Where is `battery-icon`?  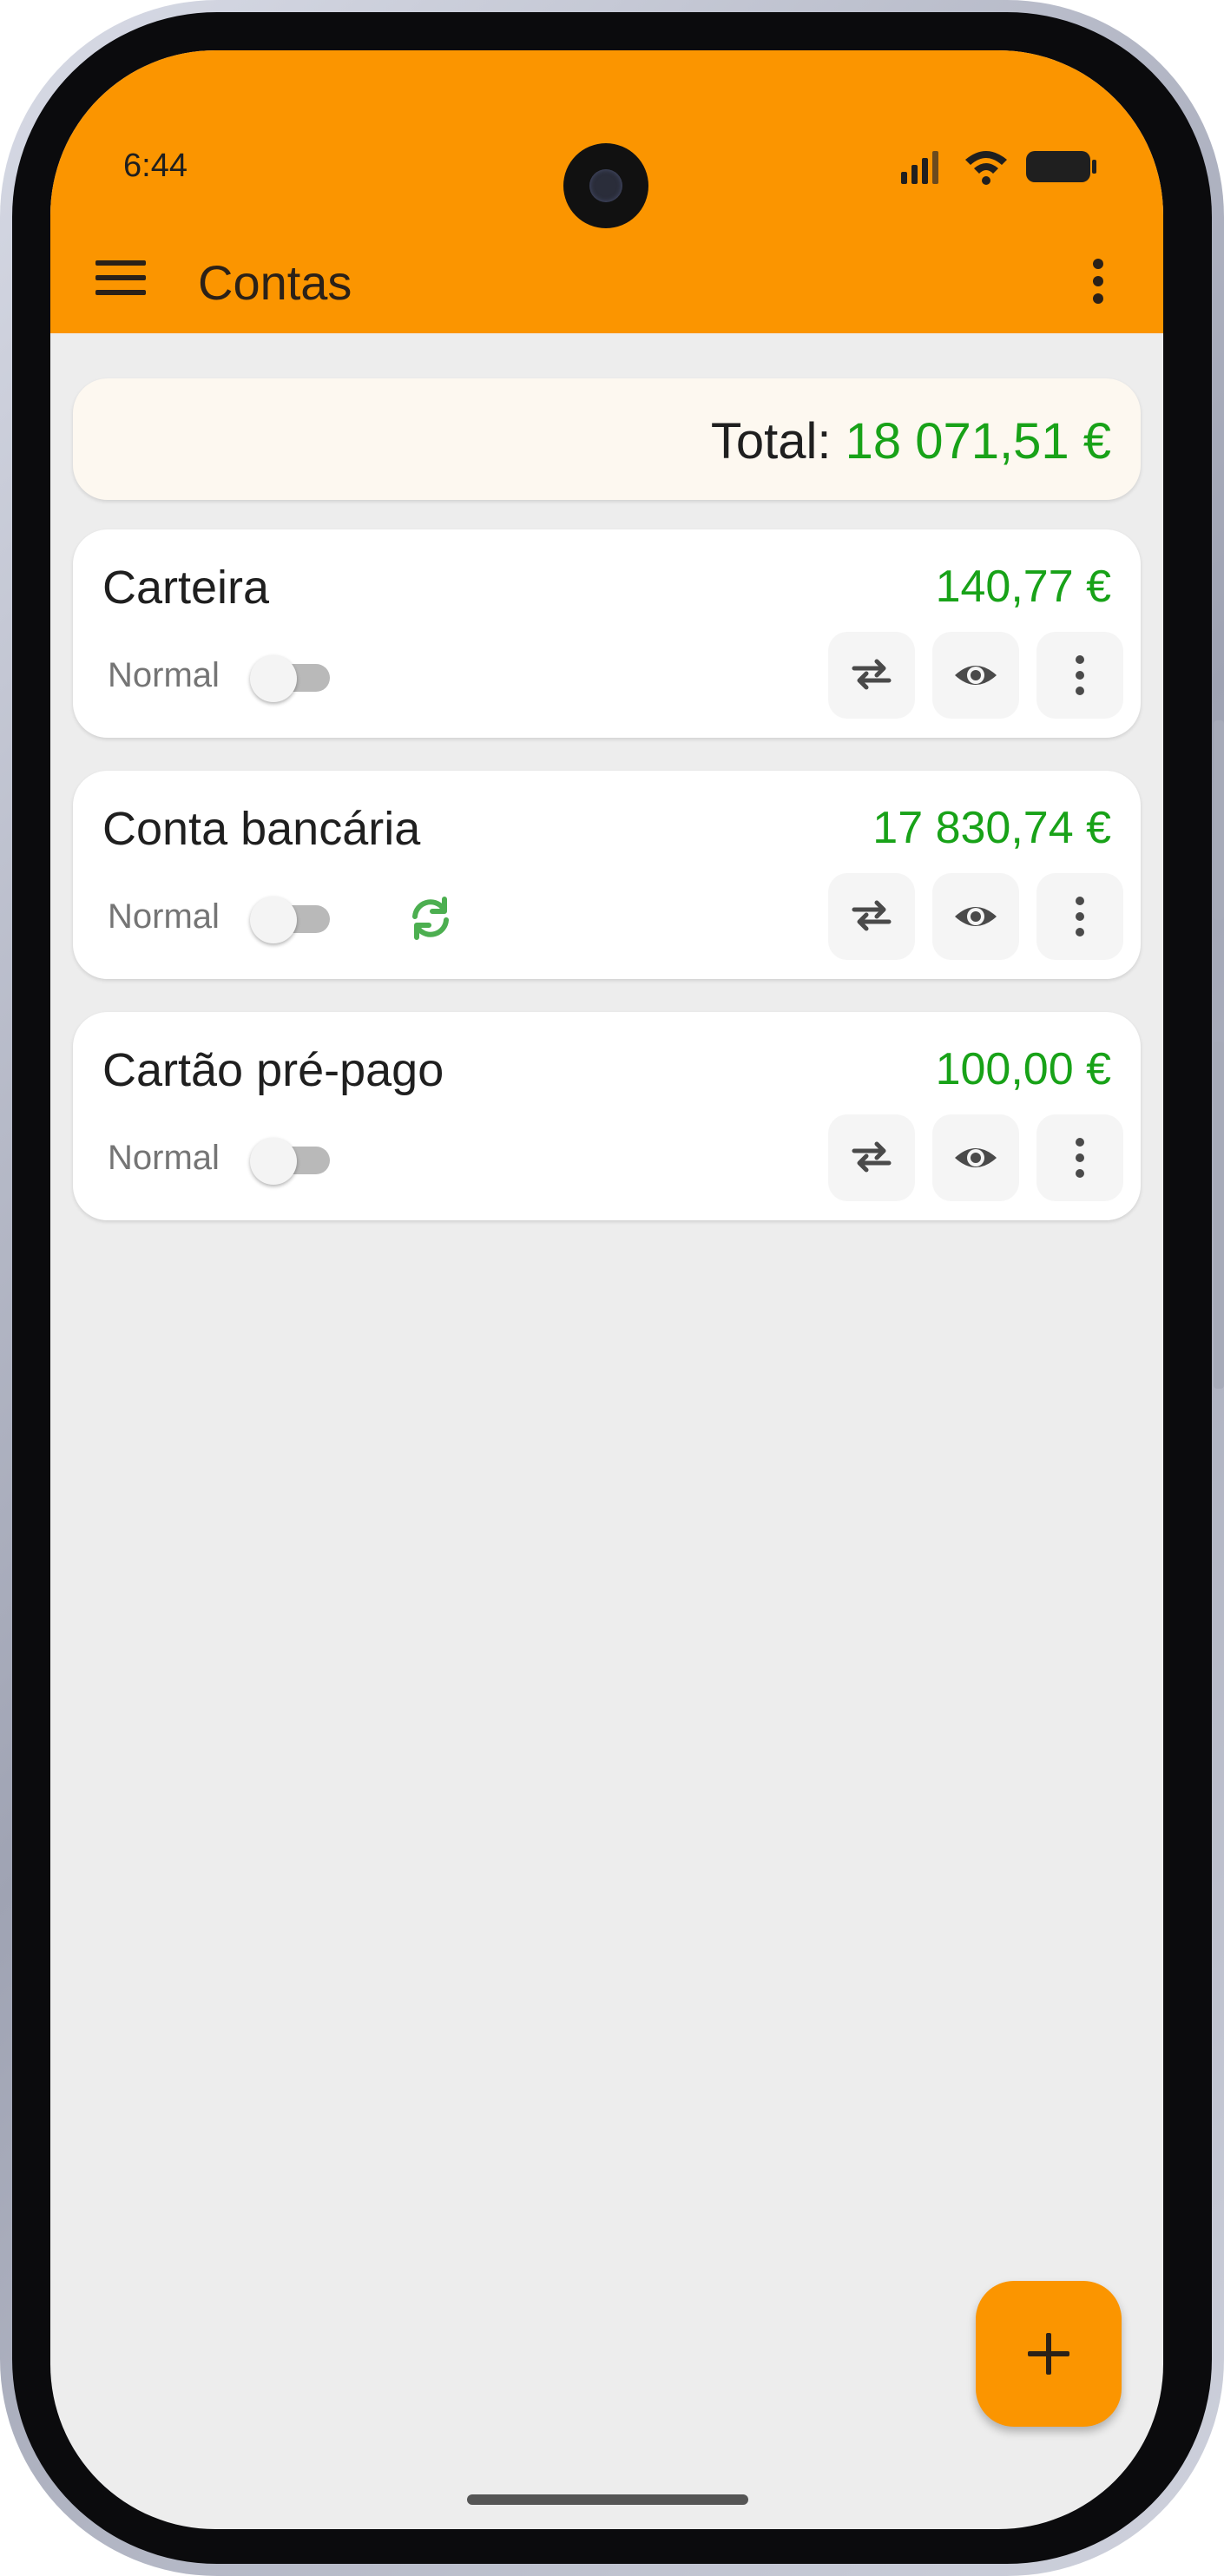 battery-icon is located at coordinates (1061, 166).